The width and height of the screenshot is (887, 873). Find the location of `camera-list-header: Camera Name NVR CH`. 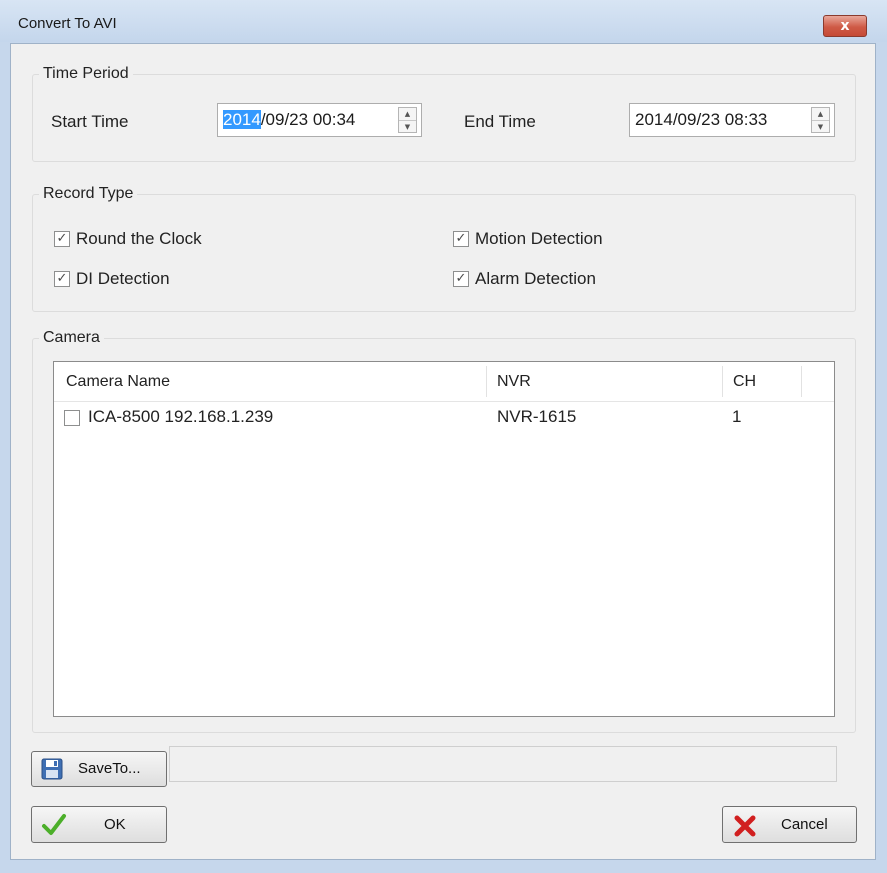

camera-list-header: Camera Name NVR CH is located at coordinates (444, 382).